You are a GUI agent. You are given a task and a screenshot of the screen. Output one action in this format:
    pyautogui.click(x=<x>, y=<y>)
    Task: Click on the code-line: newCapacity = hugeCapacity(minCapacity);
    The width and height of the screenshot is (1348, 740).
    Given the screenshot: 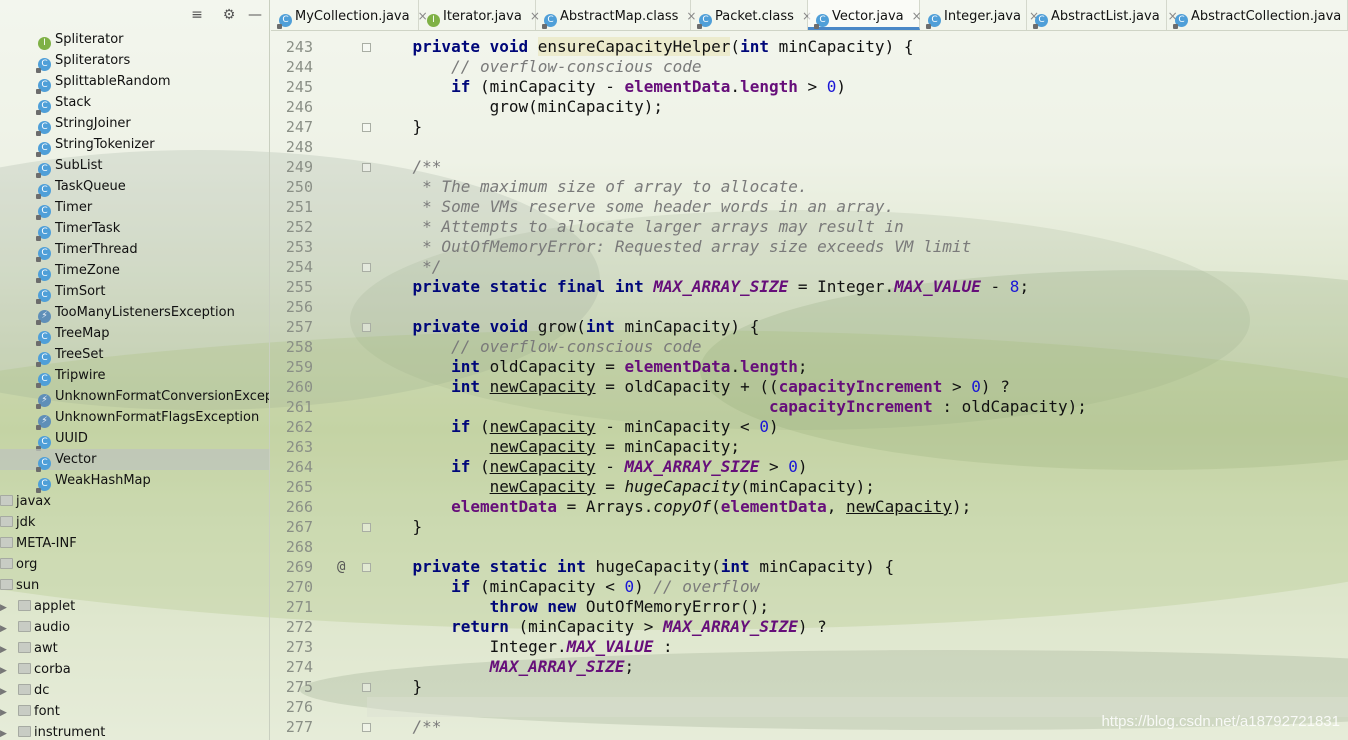 What is the action you would take?
    pyautogui.click(x=624, y=487)
    